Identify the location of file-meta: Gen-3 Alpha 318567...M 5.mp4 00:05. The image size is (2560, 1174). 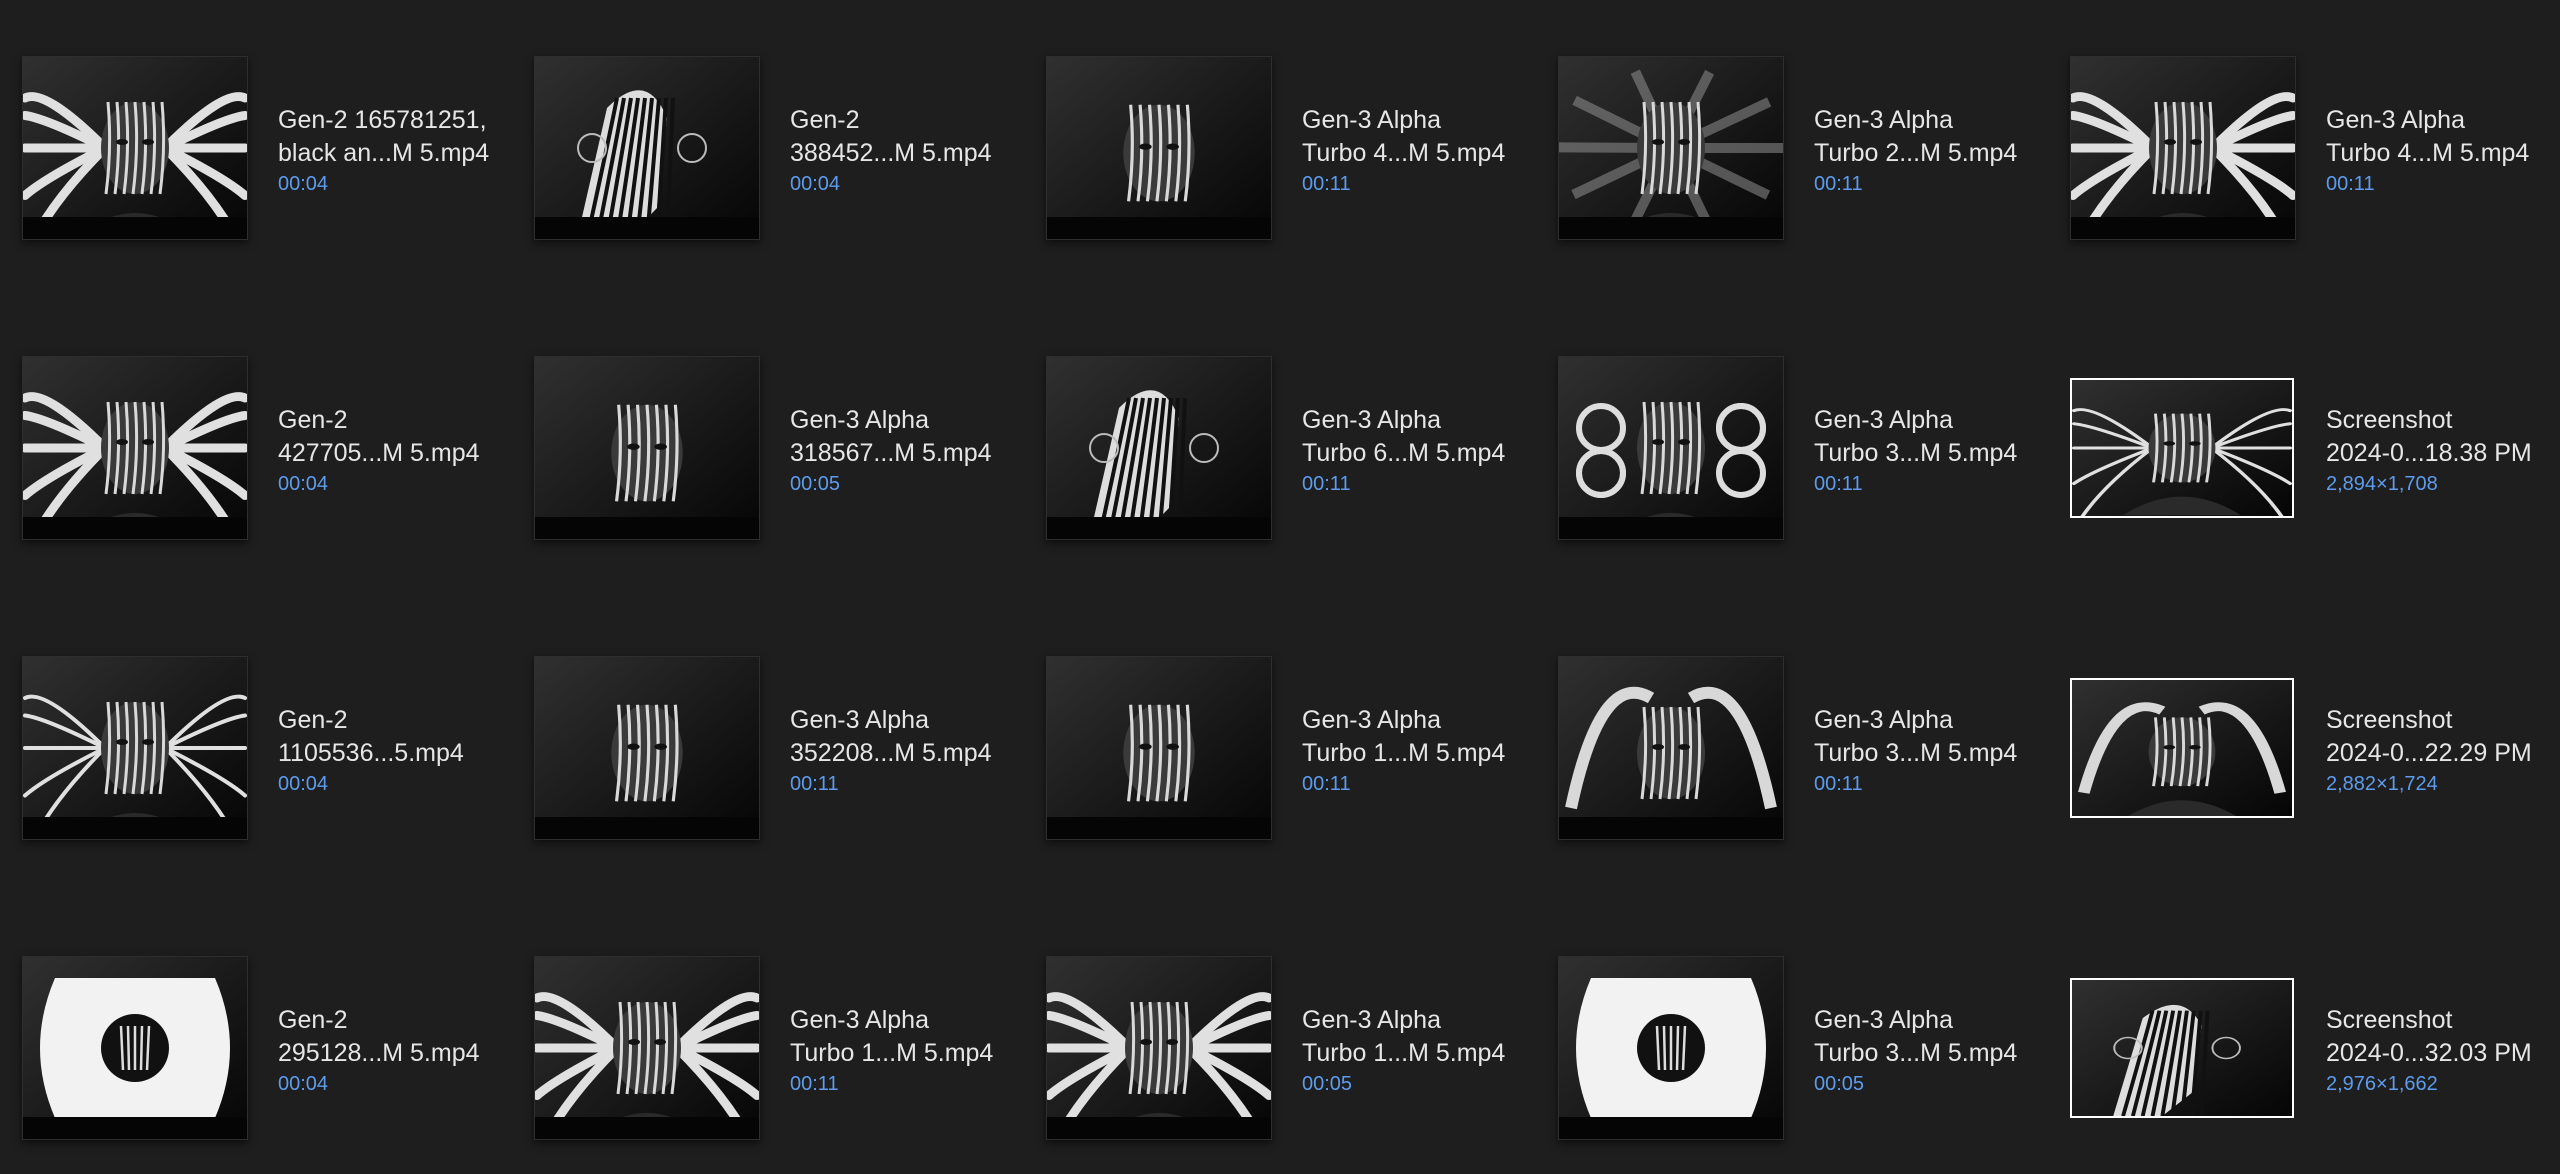
(905, 451).